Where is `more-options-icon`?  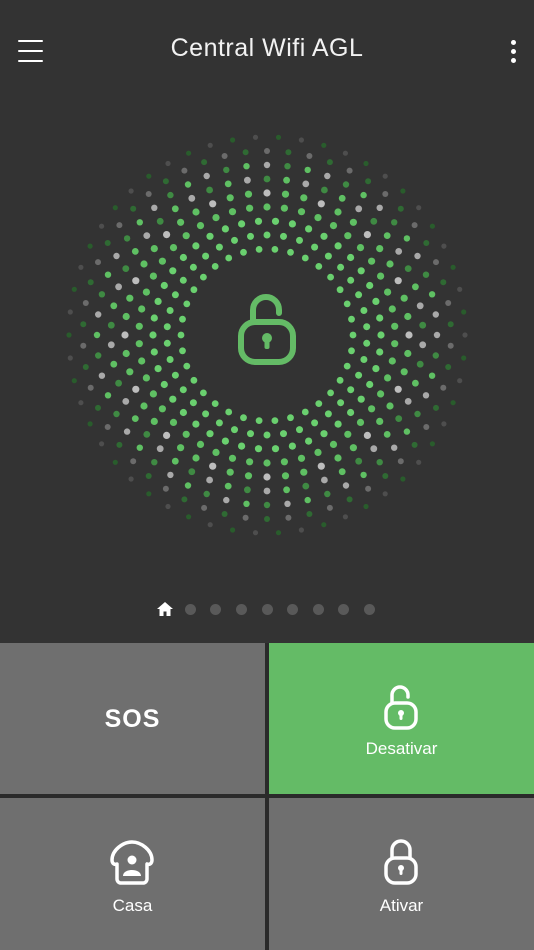 more-options-icon is located at coordinates (513, 51).